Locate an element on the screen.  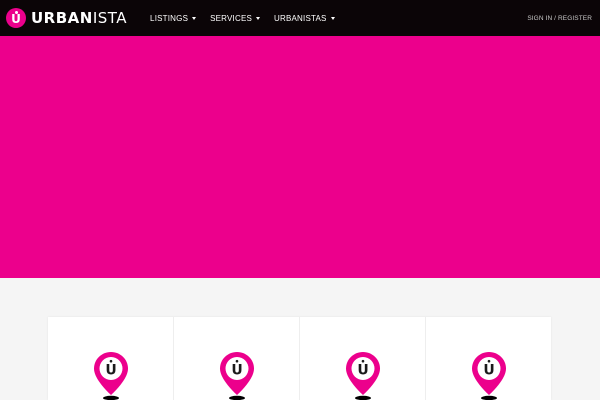
brand-logo: U URBANISTA is located at coordinates (66, 18).